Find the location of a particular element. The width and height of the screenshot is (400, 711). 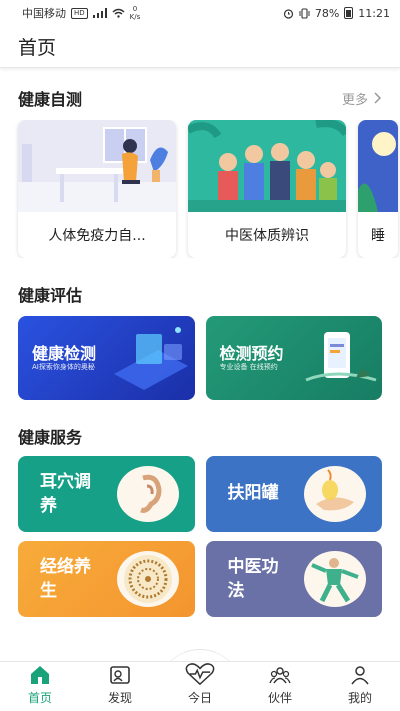

carrier-name: 中国移动 is located at coordinates (44, 13).